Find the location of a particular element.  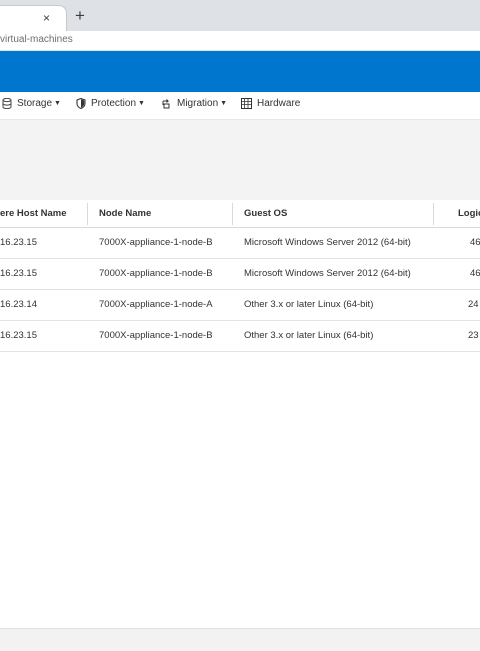

menu-hardware: Hardware is located at coordinates (270, 103).